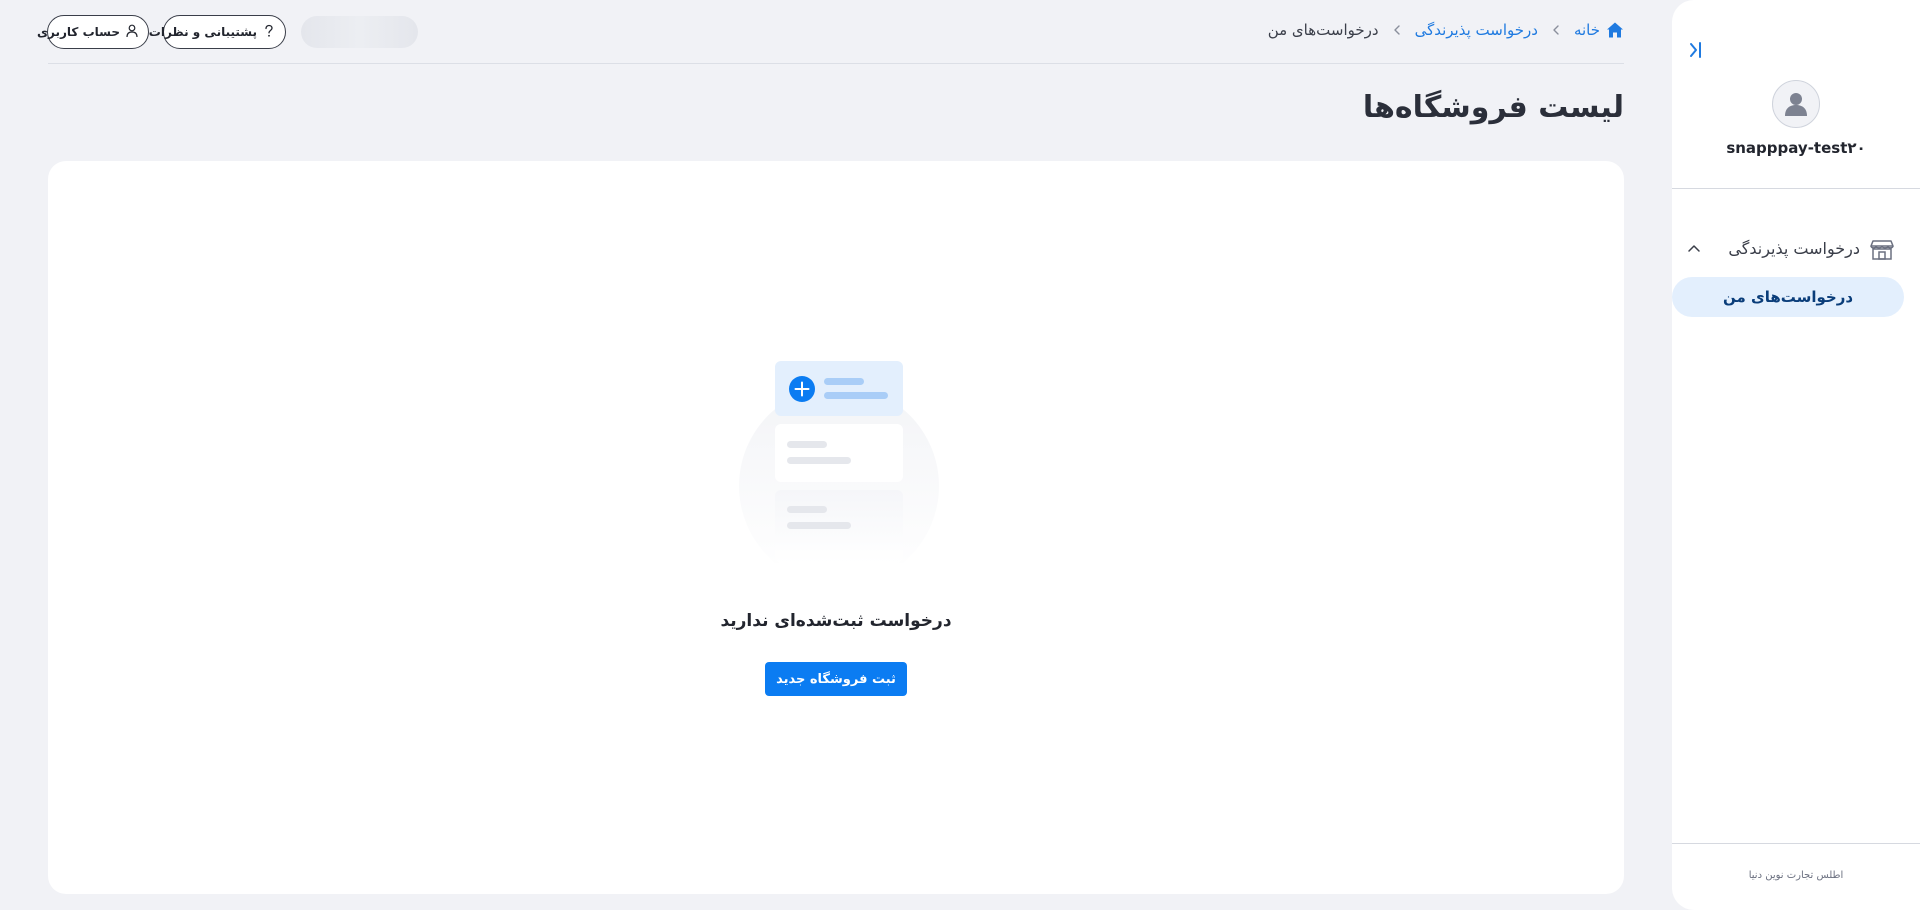 Image resolution: width=1920 pixels, height=910 pixels. I want to click on breadcrumb-home-label: خانه, so click(1586, 30).